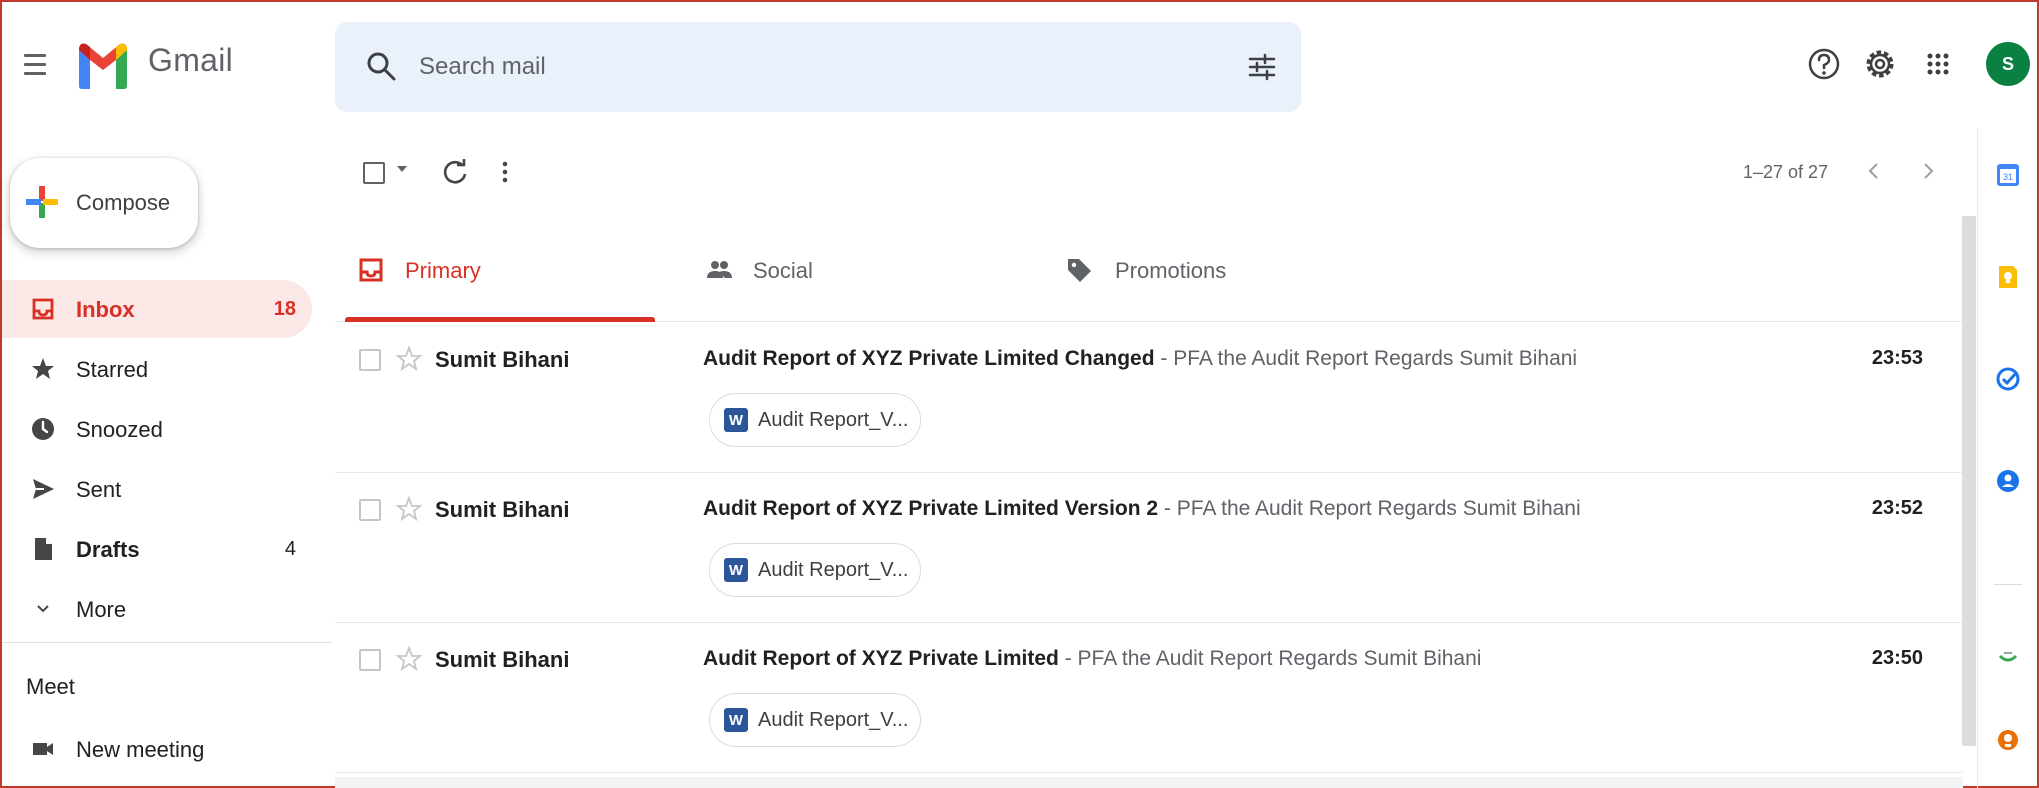 This screenshot has width=2039, height=788. I want to click on unread-count: 18, so click(284, 309).